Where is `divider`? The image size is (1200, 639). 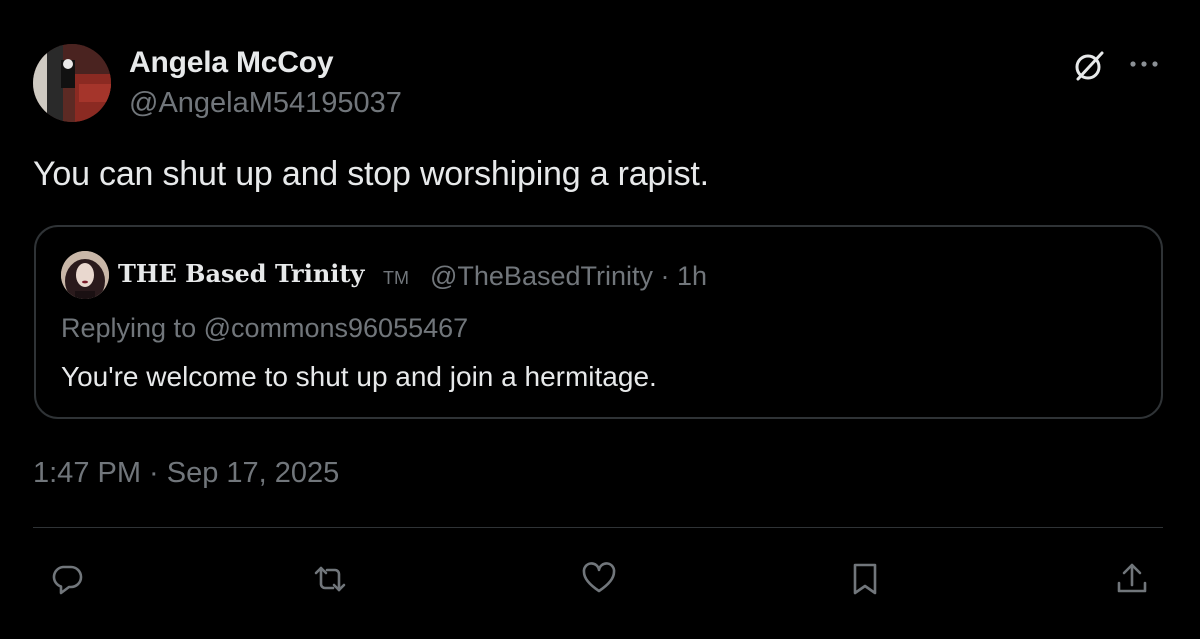 divider is located at coordinates (598, 527).